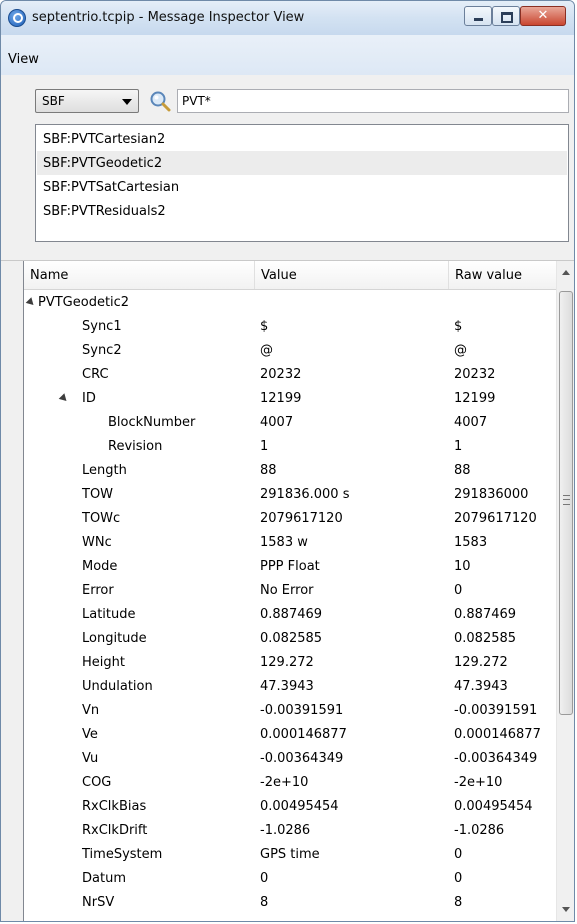 Image resolution: width=577 pixels, height=924 pixels. What do you see at coordinates (277, 422) in the screenshot?
I see `field-value: 4007` at bounding box center [277, 422].